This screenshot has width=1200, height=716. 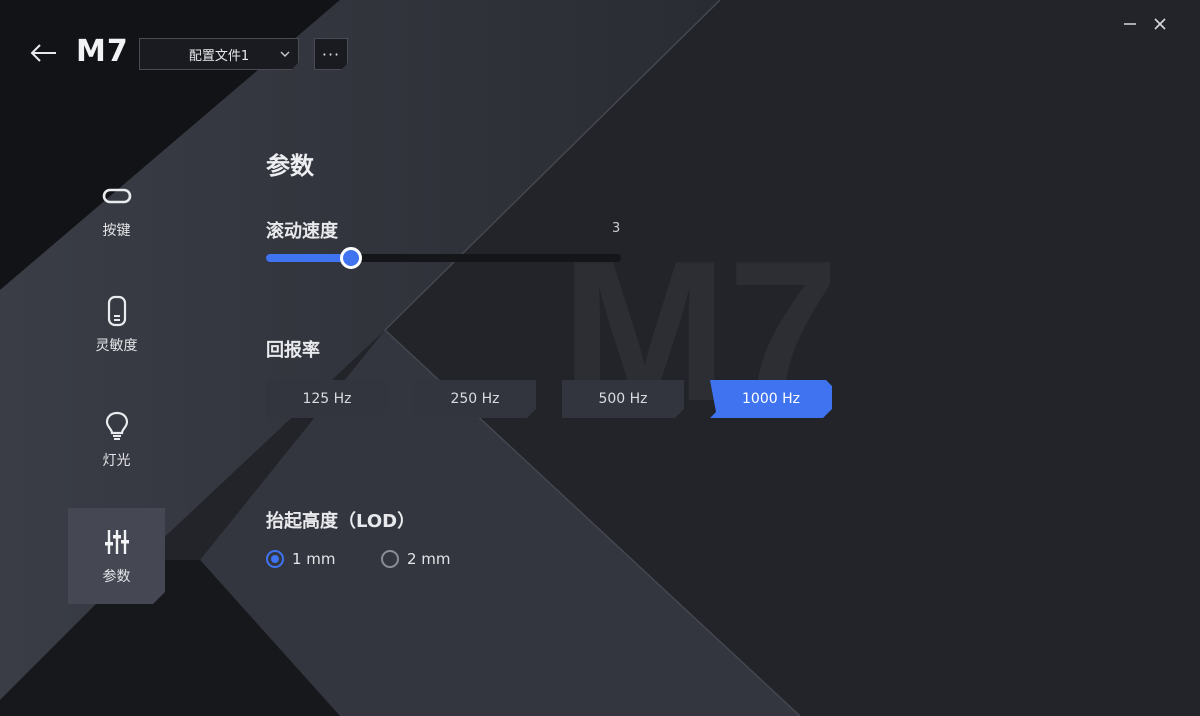 What do you see at coordinates (429, 559) in the screenshot?
I see `radio-label: 2 mm` at bounding box center [429, 559].